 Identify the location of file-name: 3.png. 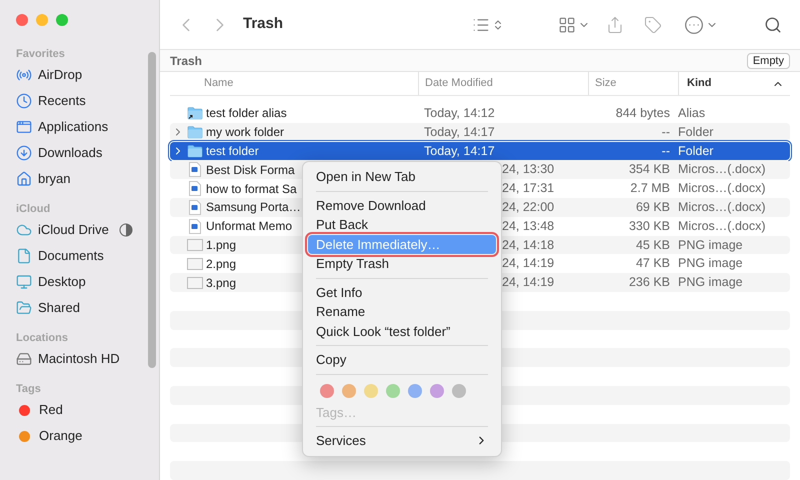
(221, 283).